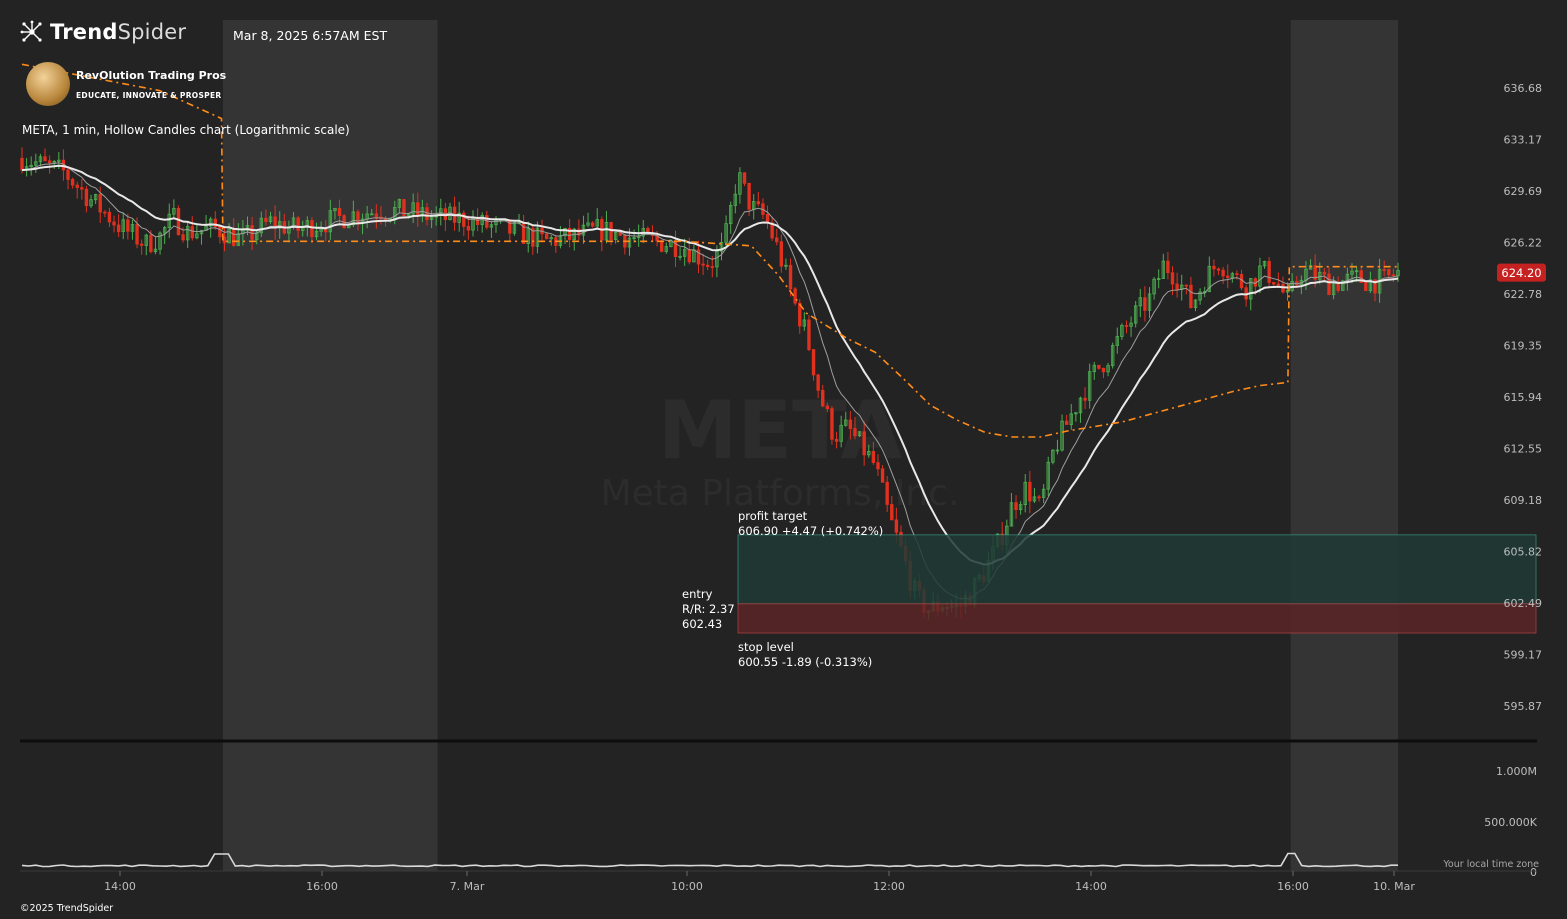 This screenshot has height=919, width=1567. Describe the element at coordinates (152, 32) in the screenshot. I see `brand-name-light: Spider` at that location.